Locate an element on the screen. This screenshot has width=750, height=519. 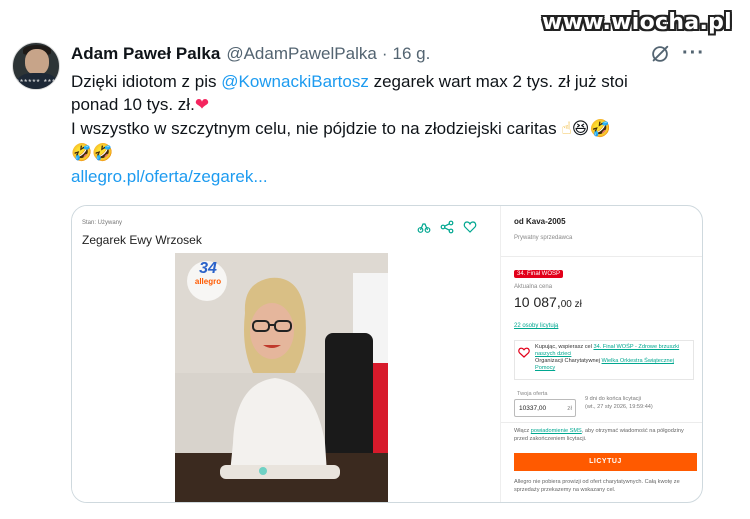
seller-type: Prywatny sprzedawca is located at coordinates (543, 238).